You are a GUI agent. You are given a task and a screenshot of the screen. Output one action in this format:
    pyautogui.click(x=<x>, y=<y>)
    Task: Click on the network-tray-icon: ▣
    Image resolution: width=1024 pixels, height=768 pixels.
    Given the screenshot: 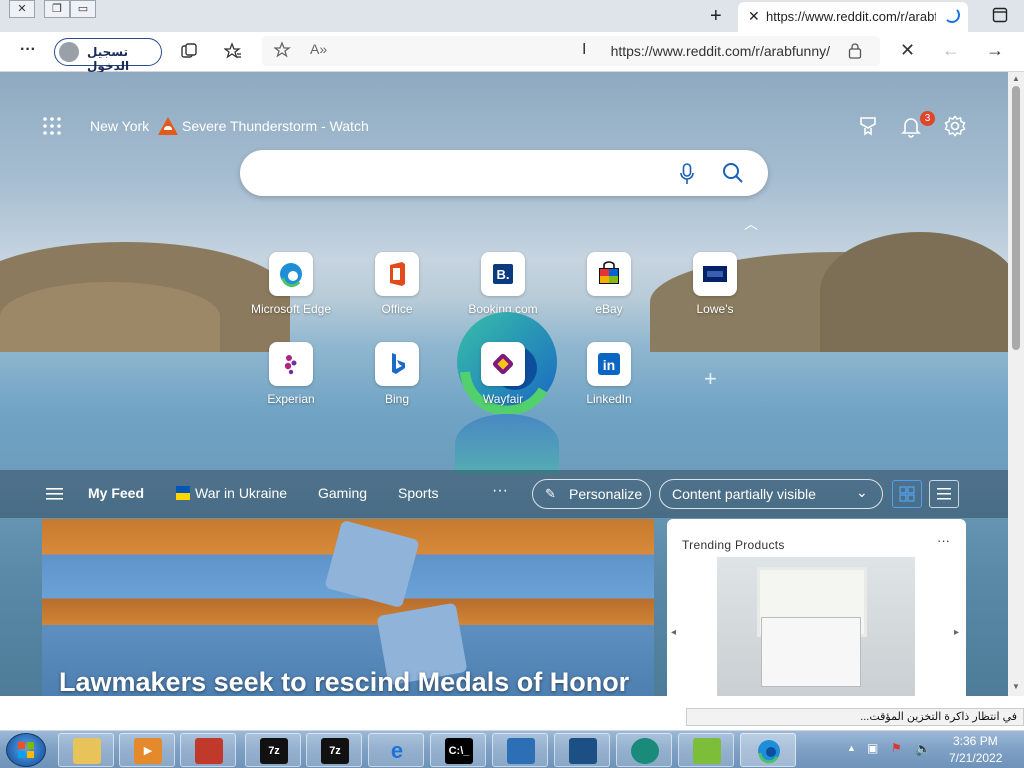 What is the action you would take?
    pyautogui.click(x=872, y=748)
    